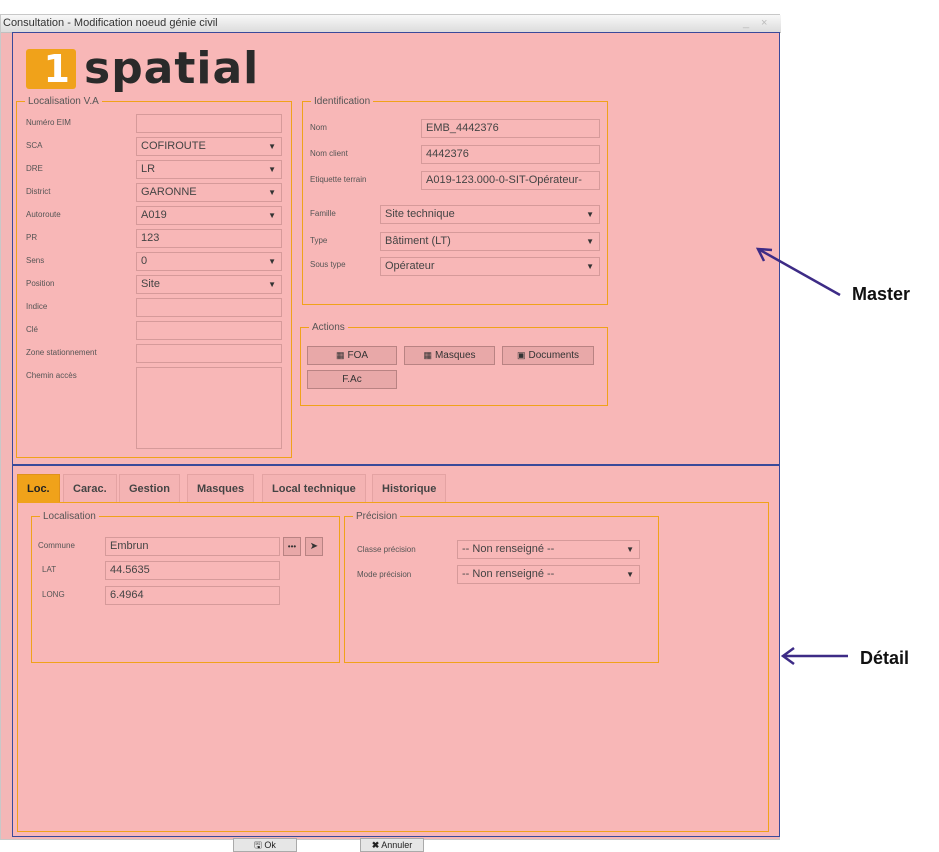  What do you see at coordinates (38, 191) in the screenshot?
I see `district-label: District` at bounding box center [38, 191].